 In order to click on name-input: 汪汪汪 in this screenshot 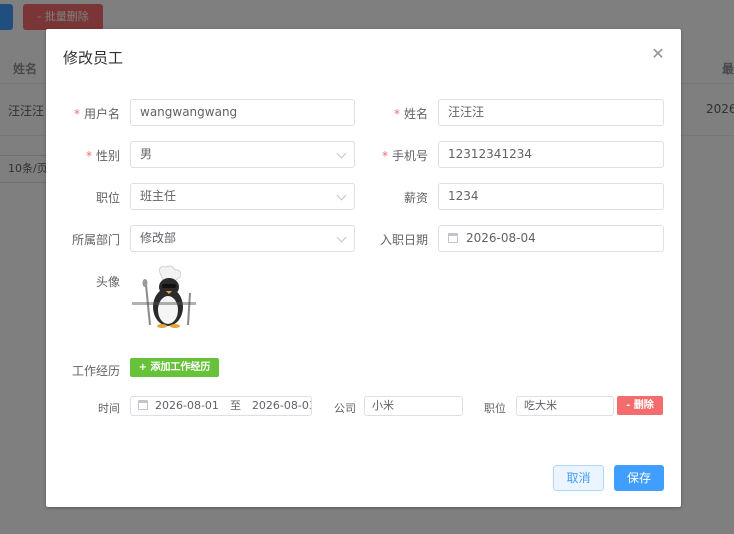, I will do `click(551, 112)`.